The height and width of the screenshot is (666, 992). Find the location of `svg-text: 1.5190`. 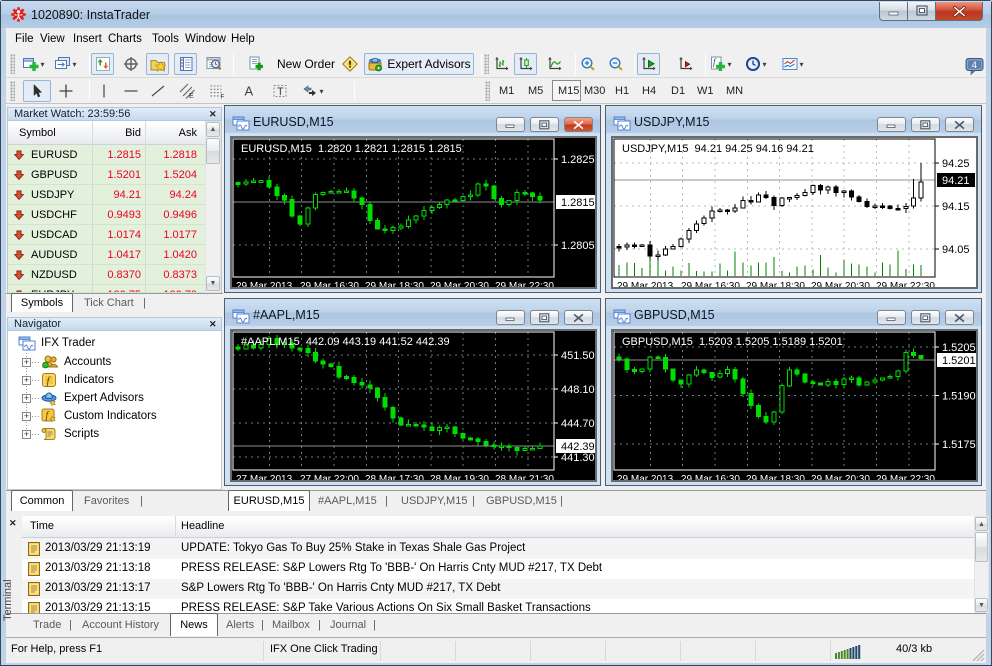

svg-text: 1.5190 is located at coordinates (959, 397).